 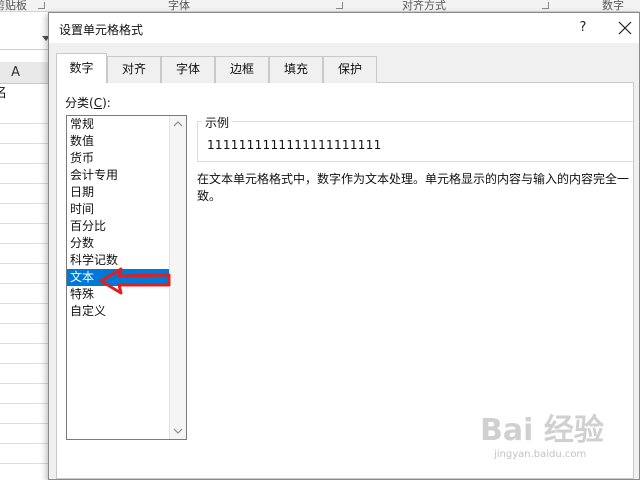 I want to click on tab-alignment: 对齐, so click(x=134, y=69).